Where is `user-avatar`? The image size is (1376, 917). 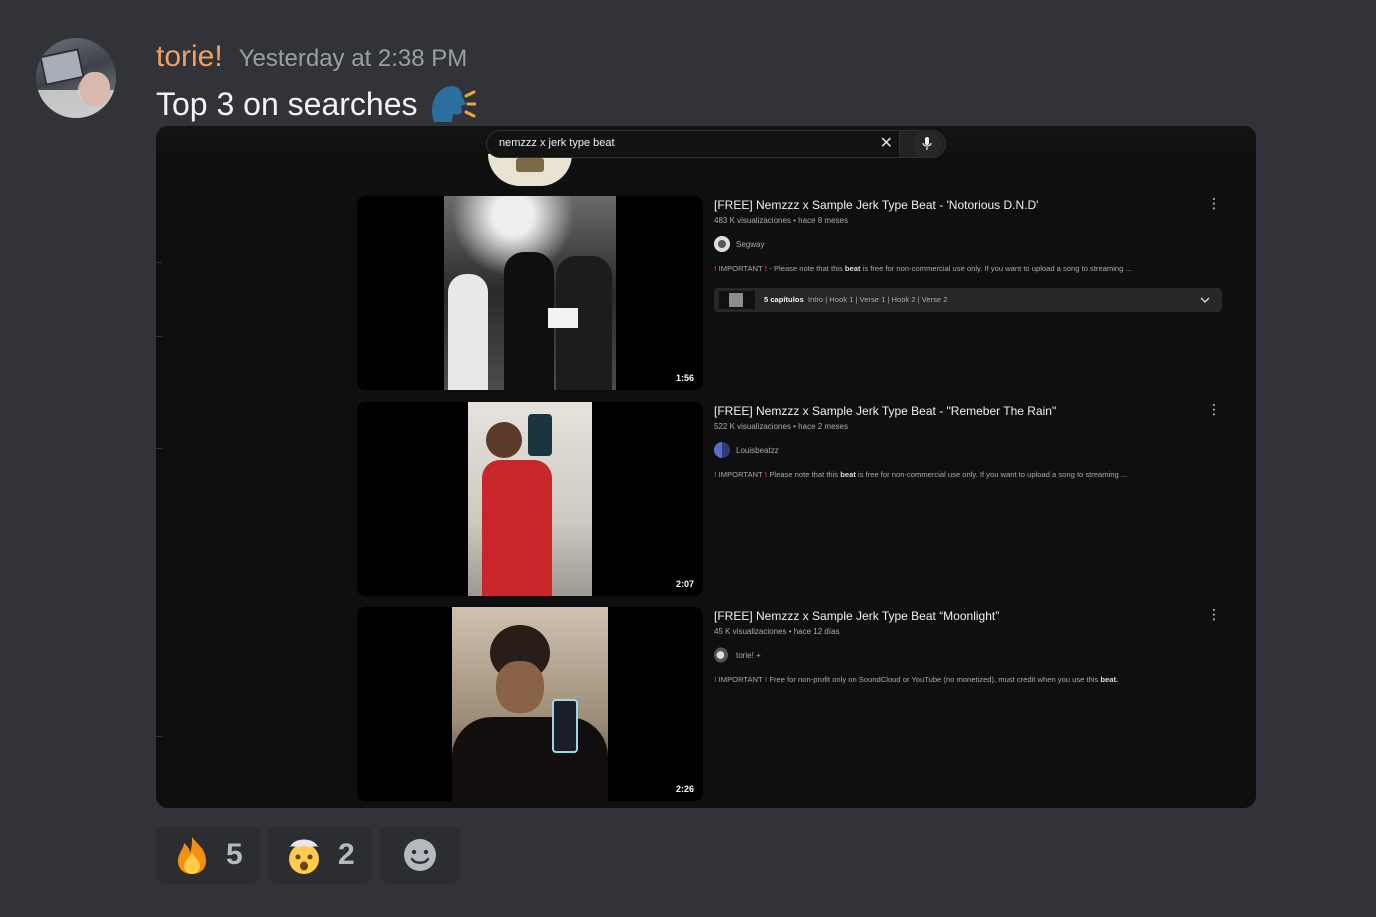
user-avatar is located at coordinates (76, 78).